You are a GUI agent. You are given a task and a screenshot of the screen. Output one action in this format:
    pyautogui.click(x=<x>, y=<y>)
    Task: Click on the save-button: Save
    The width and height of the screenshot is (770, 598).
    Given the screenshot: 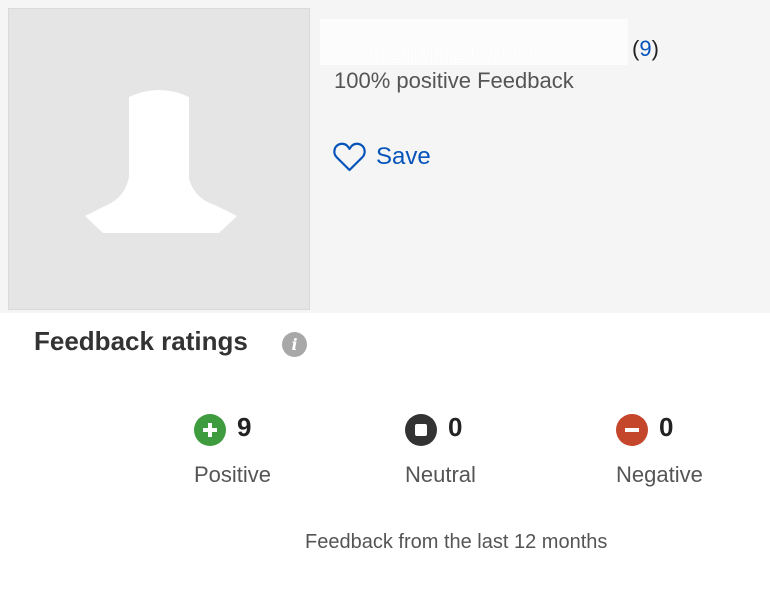 What is the action you would take?
    pyautogui.click(x=382, y=157)
    